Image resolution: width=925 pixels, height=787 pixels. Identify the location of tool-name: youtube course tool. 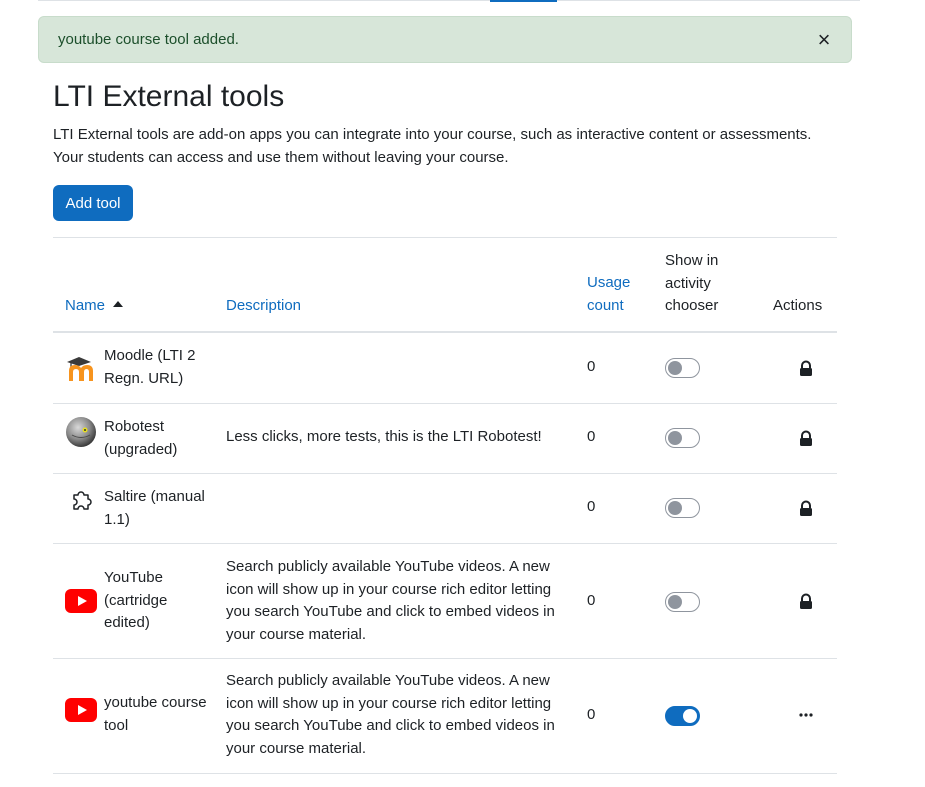
(155, 714).